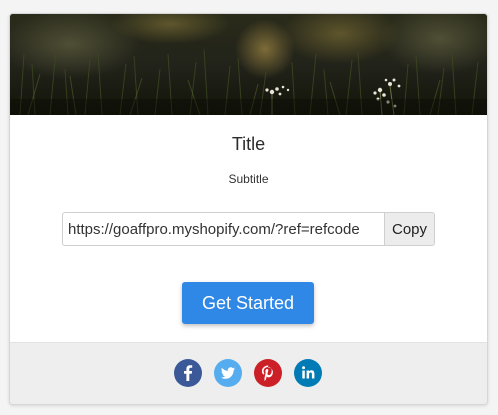 The height and width of the screenshot is (415, 498). Describe the element at coordinates (248, 373) in the screenshot. I see `social-share-bar` at that location.